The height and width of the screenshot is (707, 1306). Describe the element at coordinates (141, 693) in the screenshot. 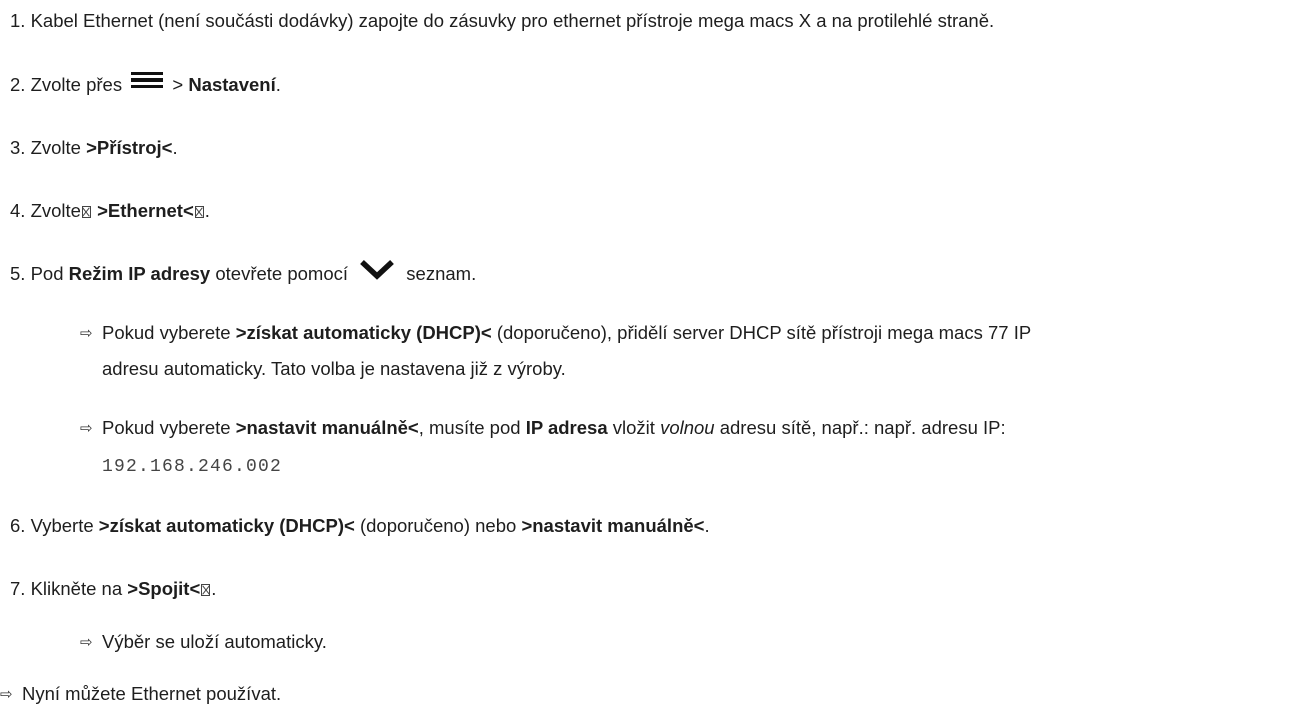

I see `final-result: ⇨ Nyní můžete Ethernet používat.` at that location.